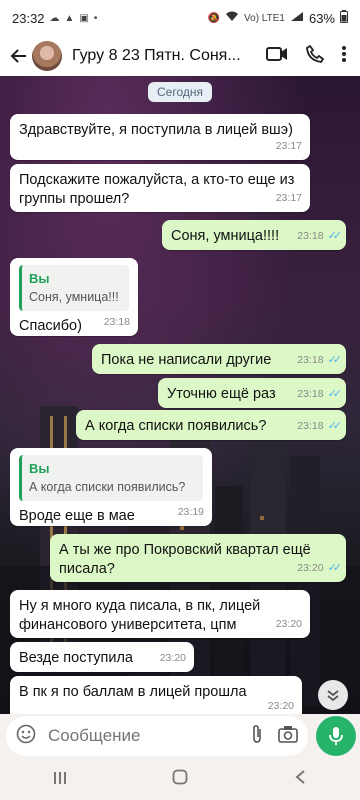 The image size is (360, 800). Describe the element at coordinates (315, 56) in the screenshot. I see `phone-icon` at that location.